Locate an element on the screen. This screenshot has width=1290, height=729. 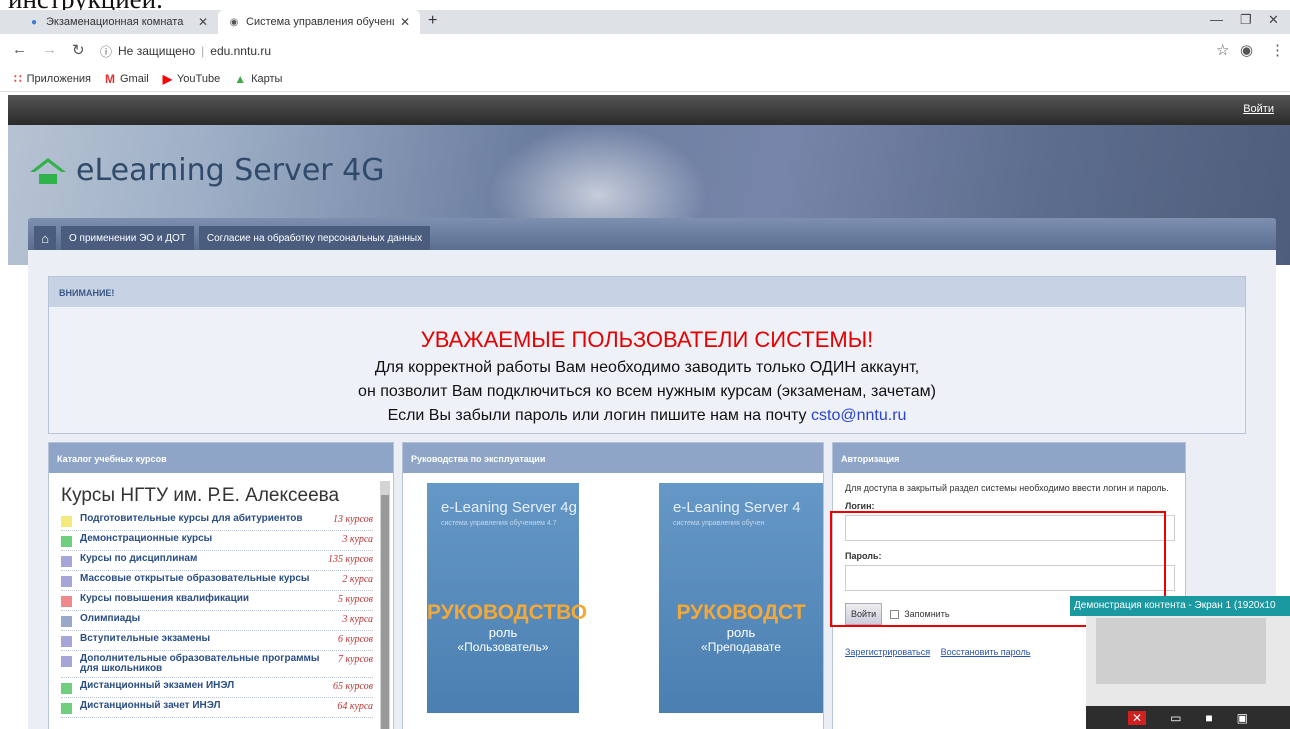
reload-icon: ↻ is located at coordinates (78, 50).